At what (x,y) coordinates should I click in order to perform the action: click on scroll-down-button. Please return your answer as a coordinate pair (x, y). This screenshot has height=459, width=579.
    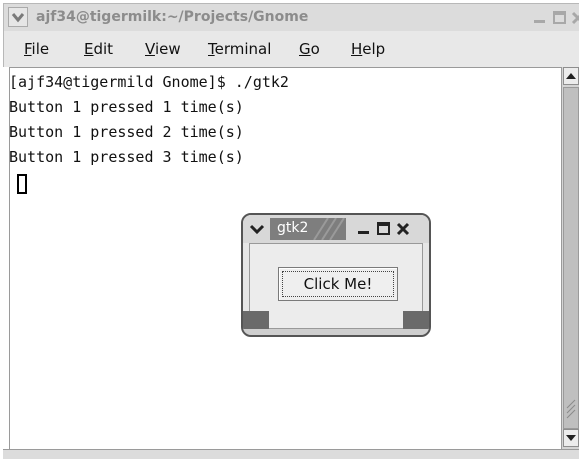
    Looking at the image, I should click on (571, 438).